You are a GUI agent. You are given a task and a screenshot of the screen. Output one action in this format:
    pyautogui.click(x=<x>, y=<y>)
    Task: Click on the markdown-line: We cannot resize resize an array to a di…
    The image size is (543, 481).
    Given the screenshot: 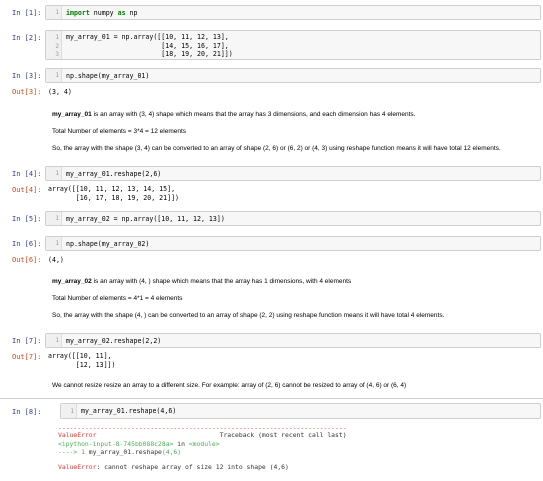 What is the action you would take?
    pyautogui.click(x=229, y=385)
    